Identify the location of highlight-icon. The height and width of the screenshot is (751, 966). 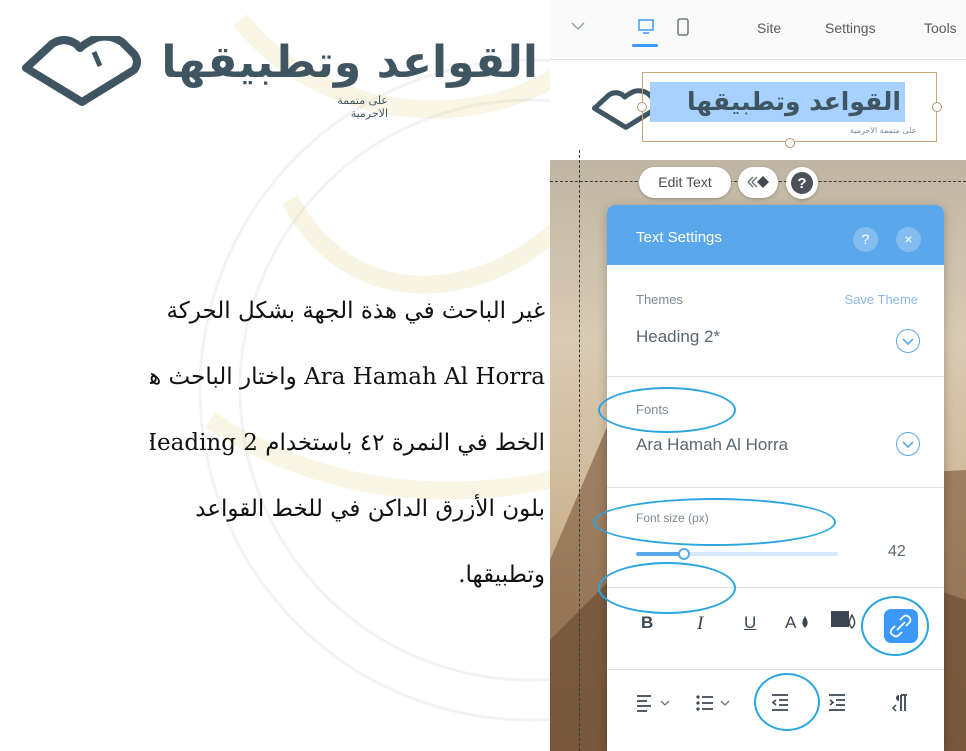
(846, 620).